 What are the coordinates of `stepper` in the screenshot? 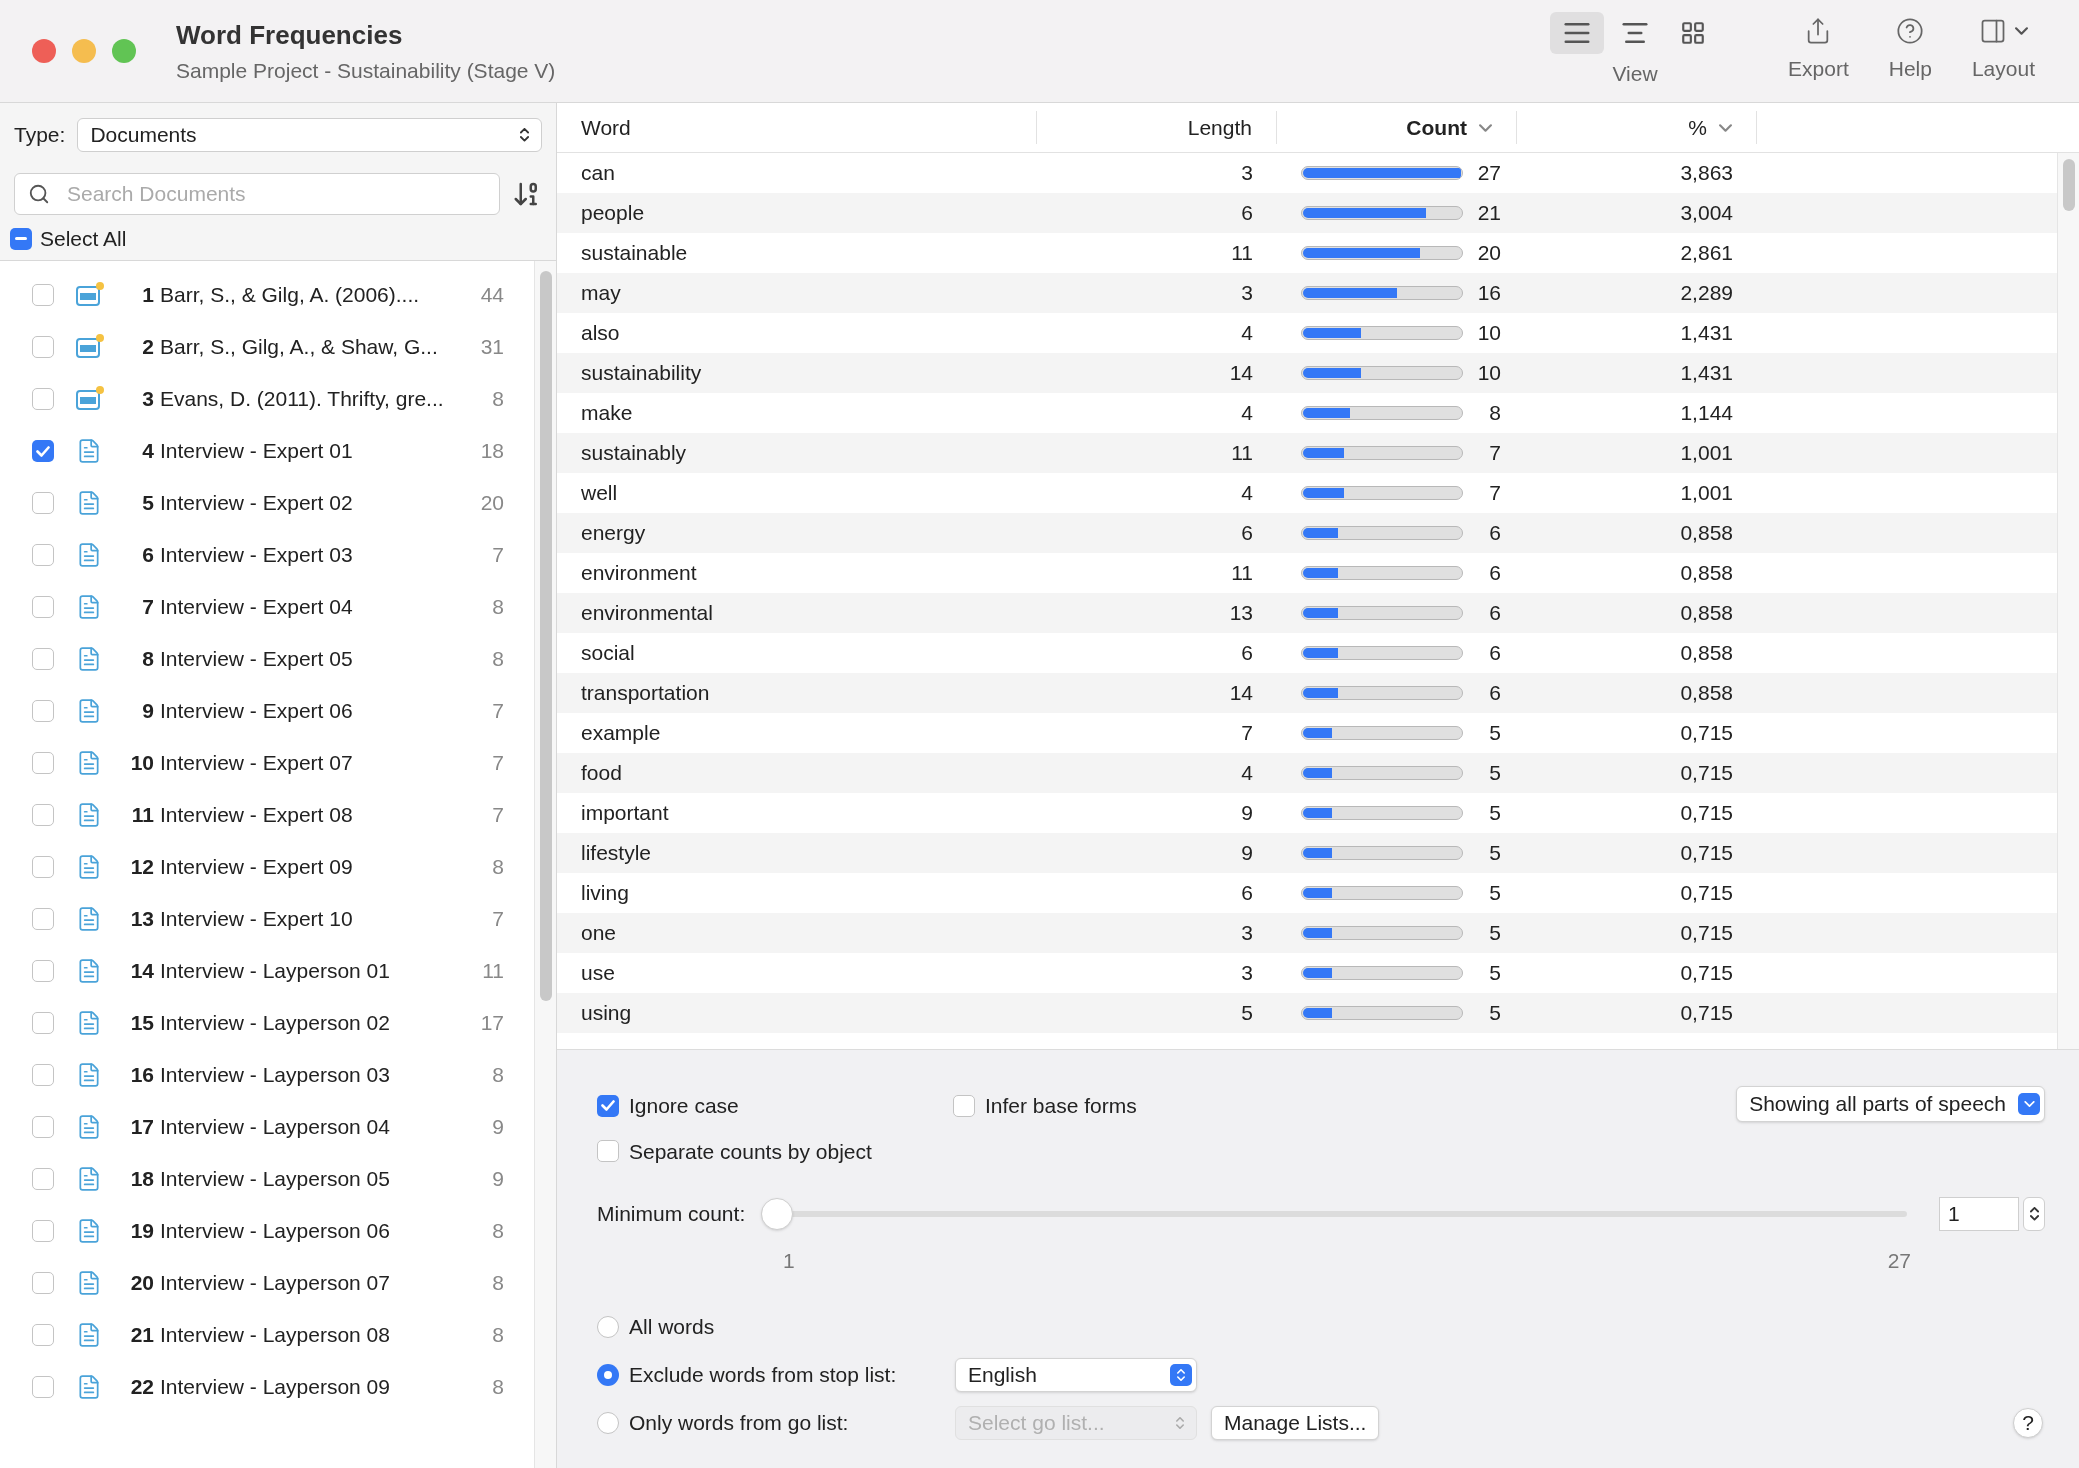 It's located at (2034, 1214).